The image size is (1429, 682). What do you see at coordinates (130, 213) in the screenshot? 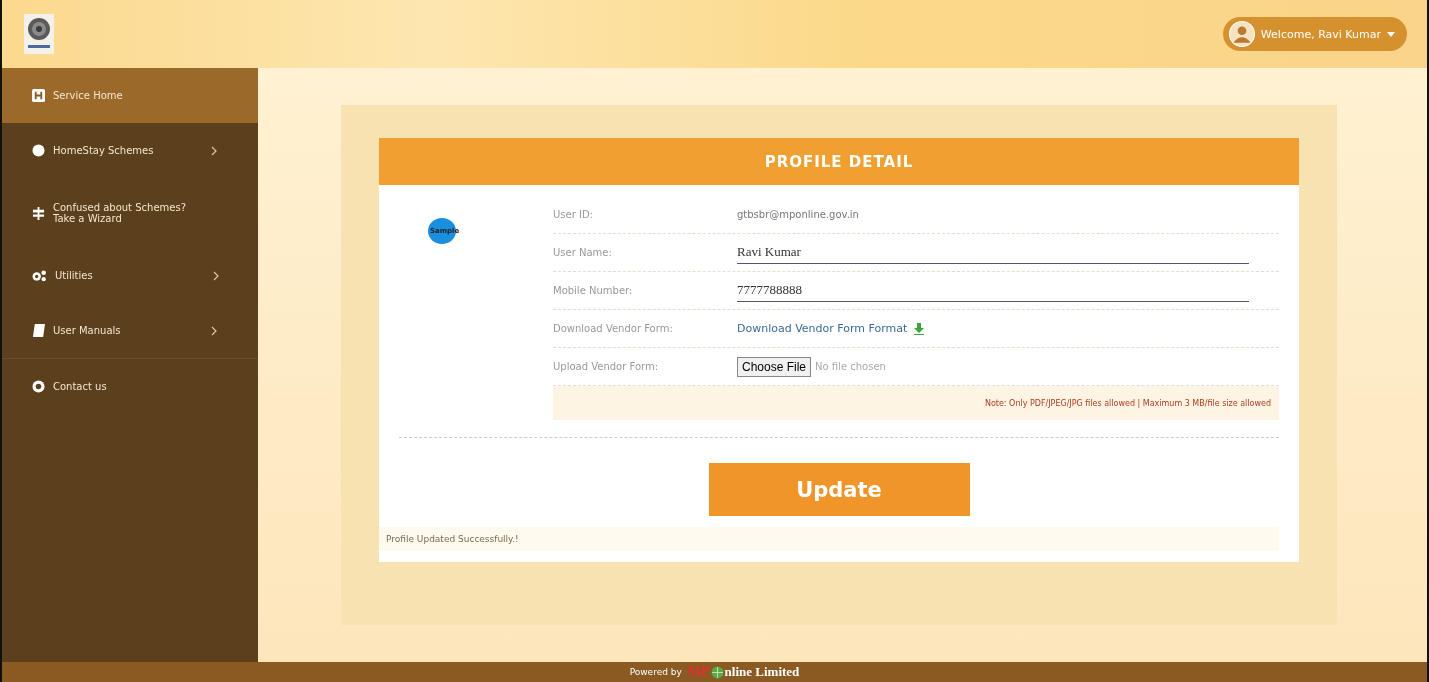
I see `sidebar-item: Confused about Schemes? Take a Wizard` at bounding box center [130, 213].